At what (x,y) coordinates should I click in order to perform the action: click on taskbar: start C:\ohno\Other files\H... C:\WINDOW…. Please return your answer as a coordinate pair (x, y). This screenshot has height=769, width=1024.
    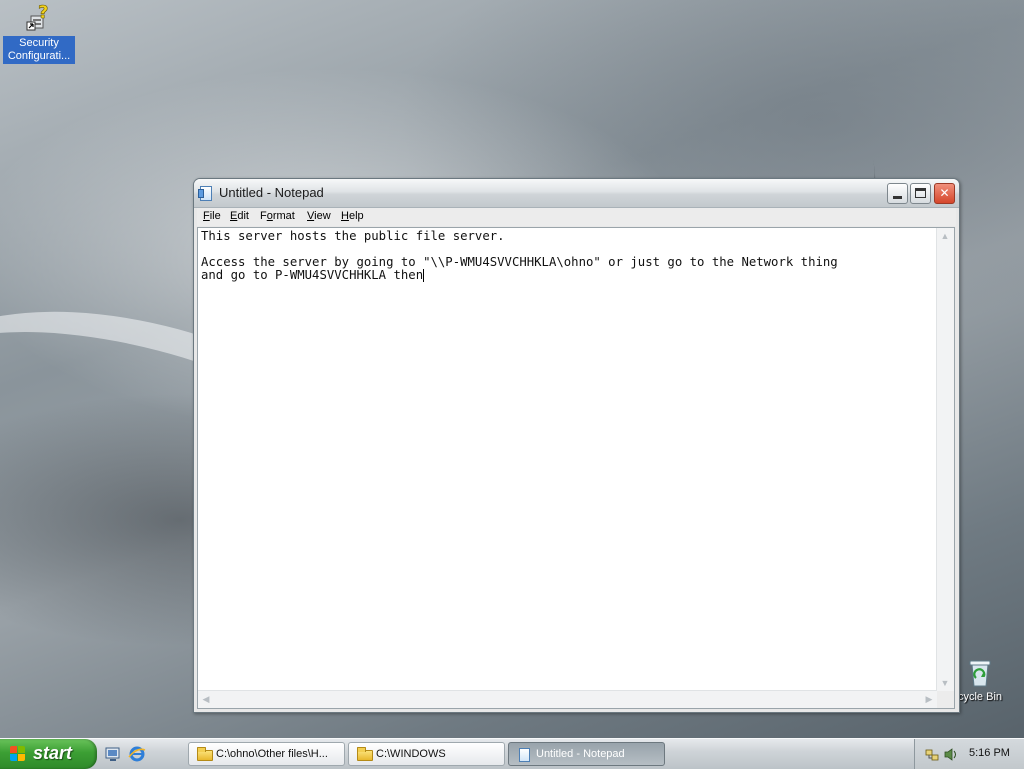
    Looking at the image, I should click on (512, 753).